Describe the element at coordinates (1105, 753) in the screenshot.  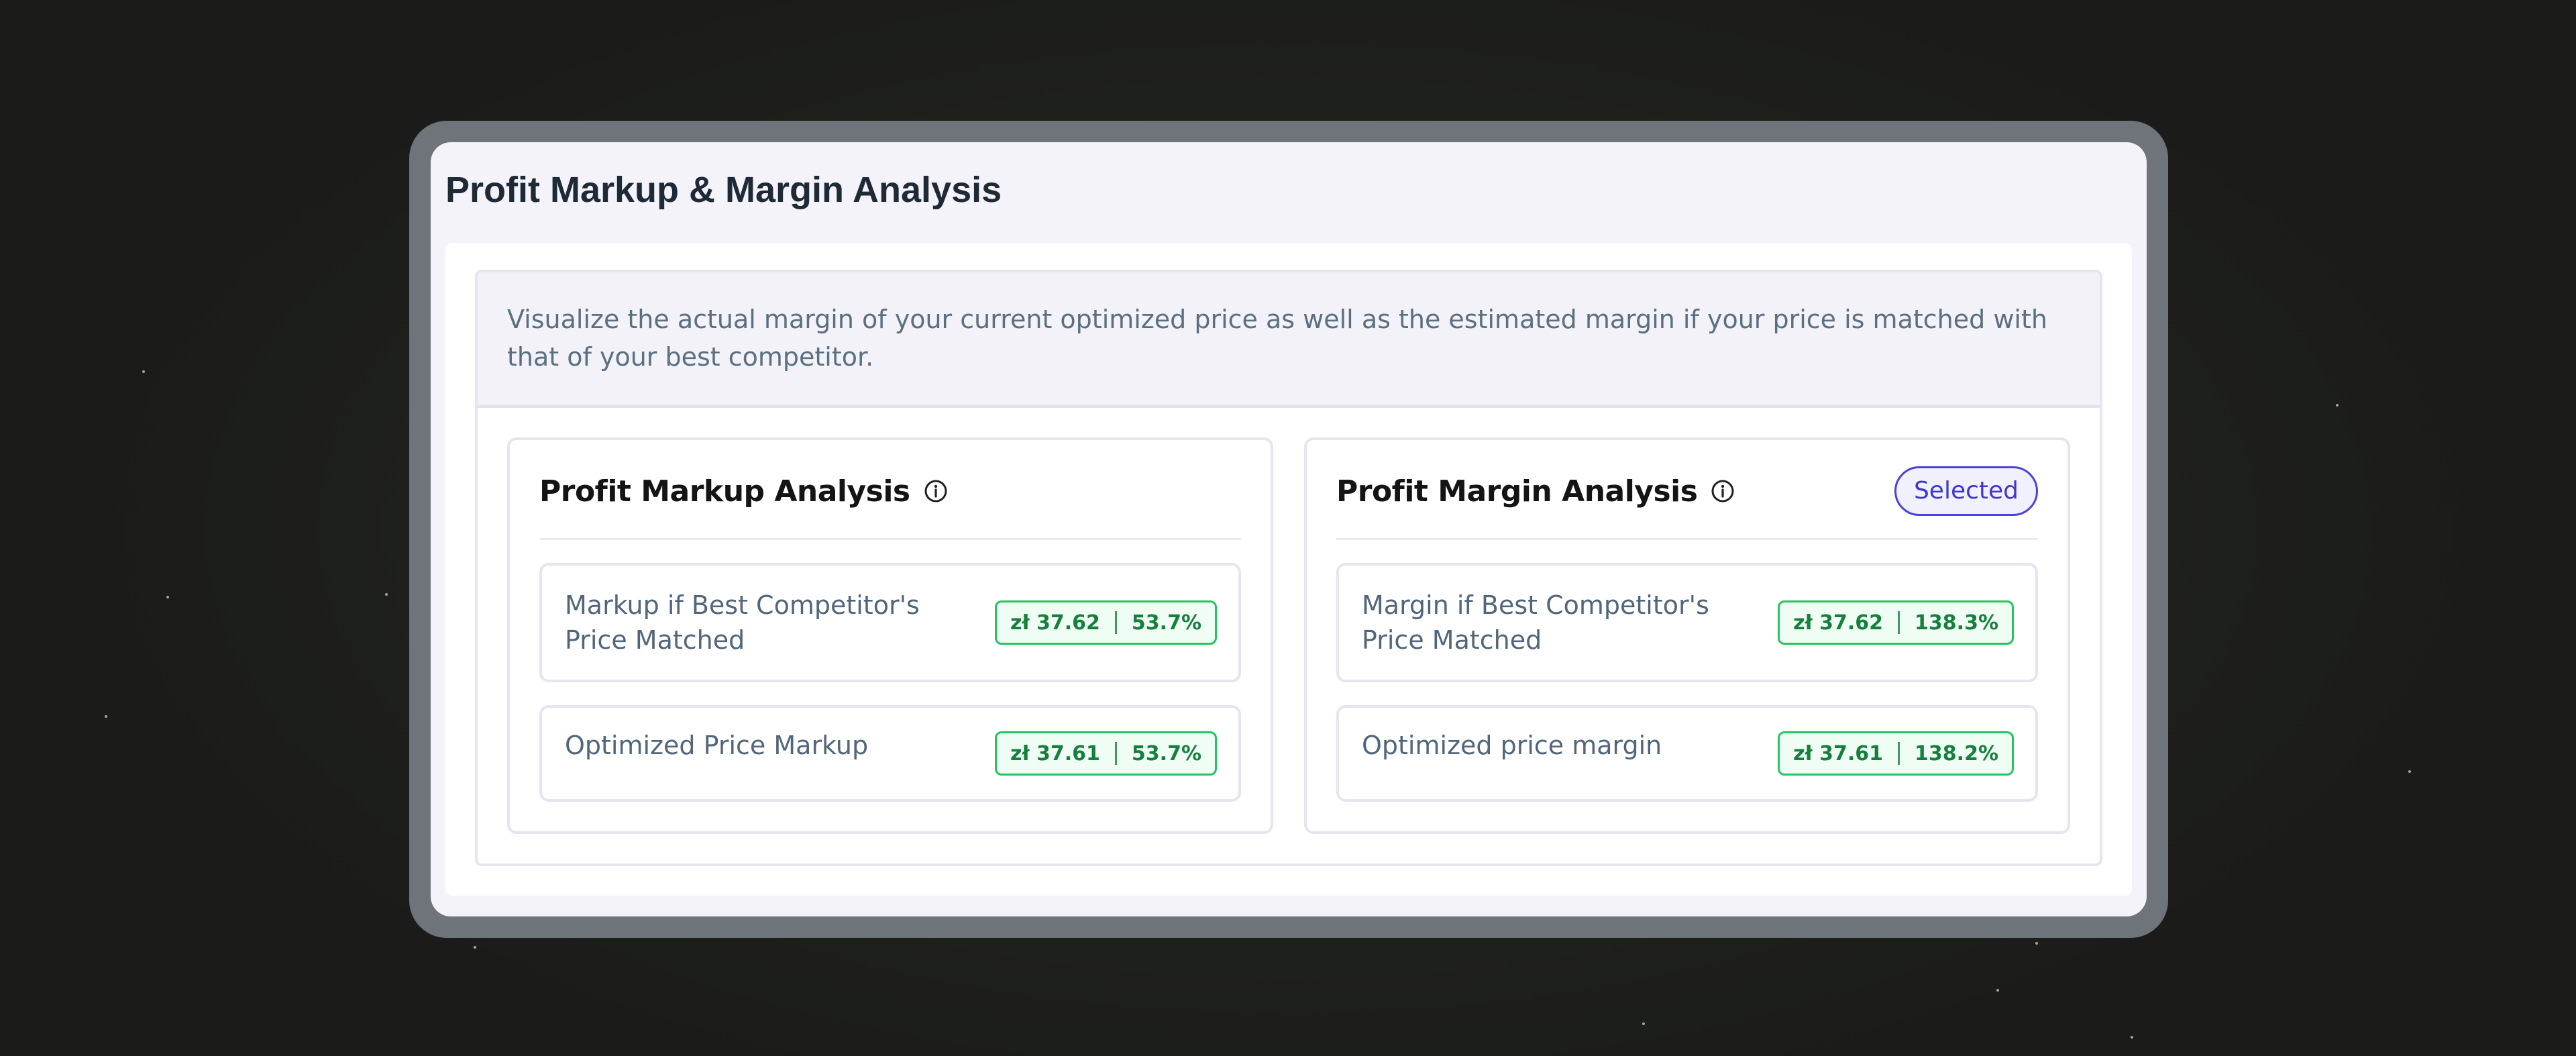
I see `value-badge: zł 37.61 53.7%` at that location.